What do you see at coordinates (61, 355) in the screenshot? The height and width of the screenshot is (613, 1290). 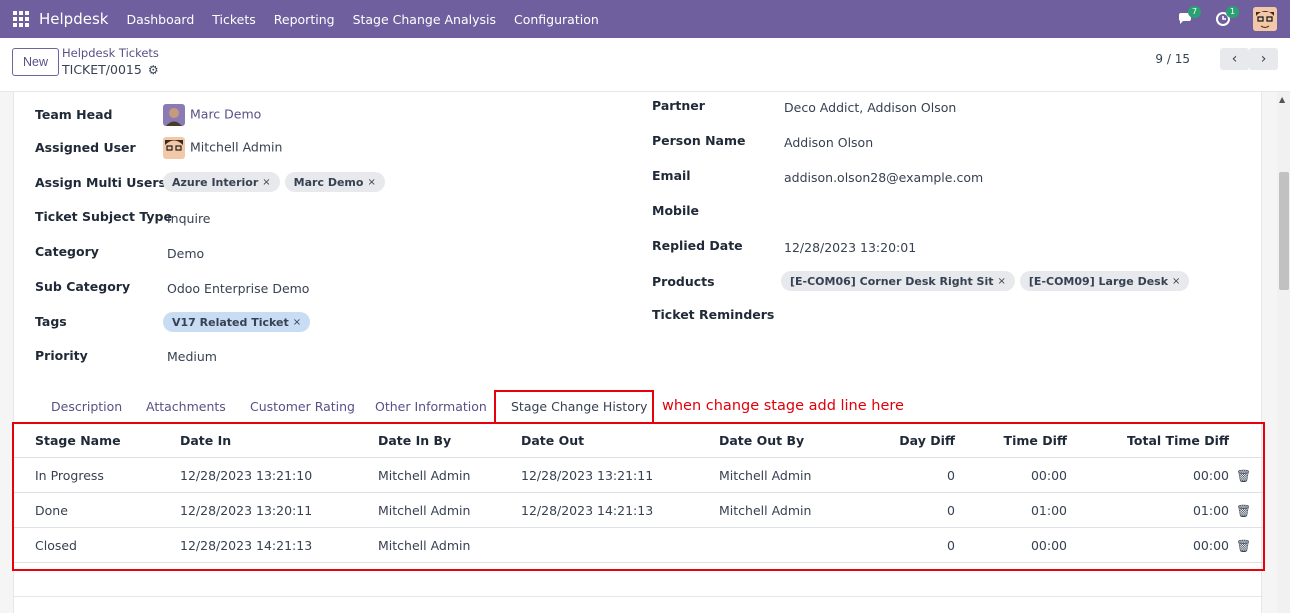 I see `priority-label: Priority` at bounding box center [61, 355].